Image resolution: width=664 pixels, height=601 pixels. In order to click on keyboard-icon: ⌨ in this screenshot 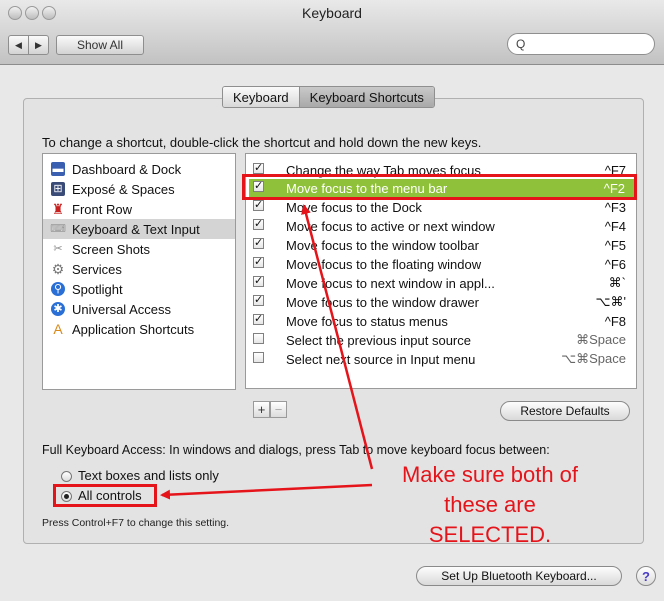, I will do `click(58, 228)`.